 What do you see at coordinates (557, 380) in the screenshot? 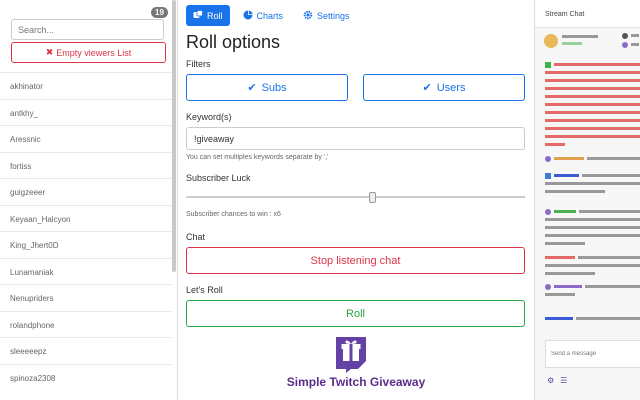
I see `chat-footer: ⚙ ☰` at bounding box center [557, 380].